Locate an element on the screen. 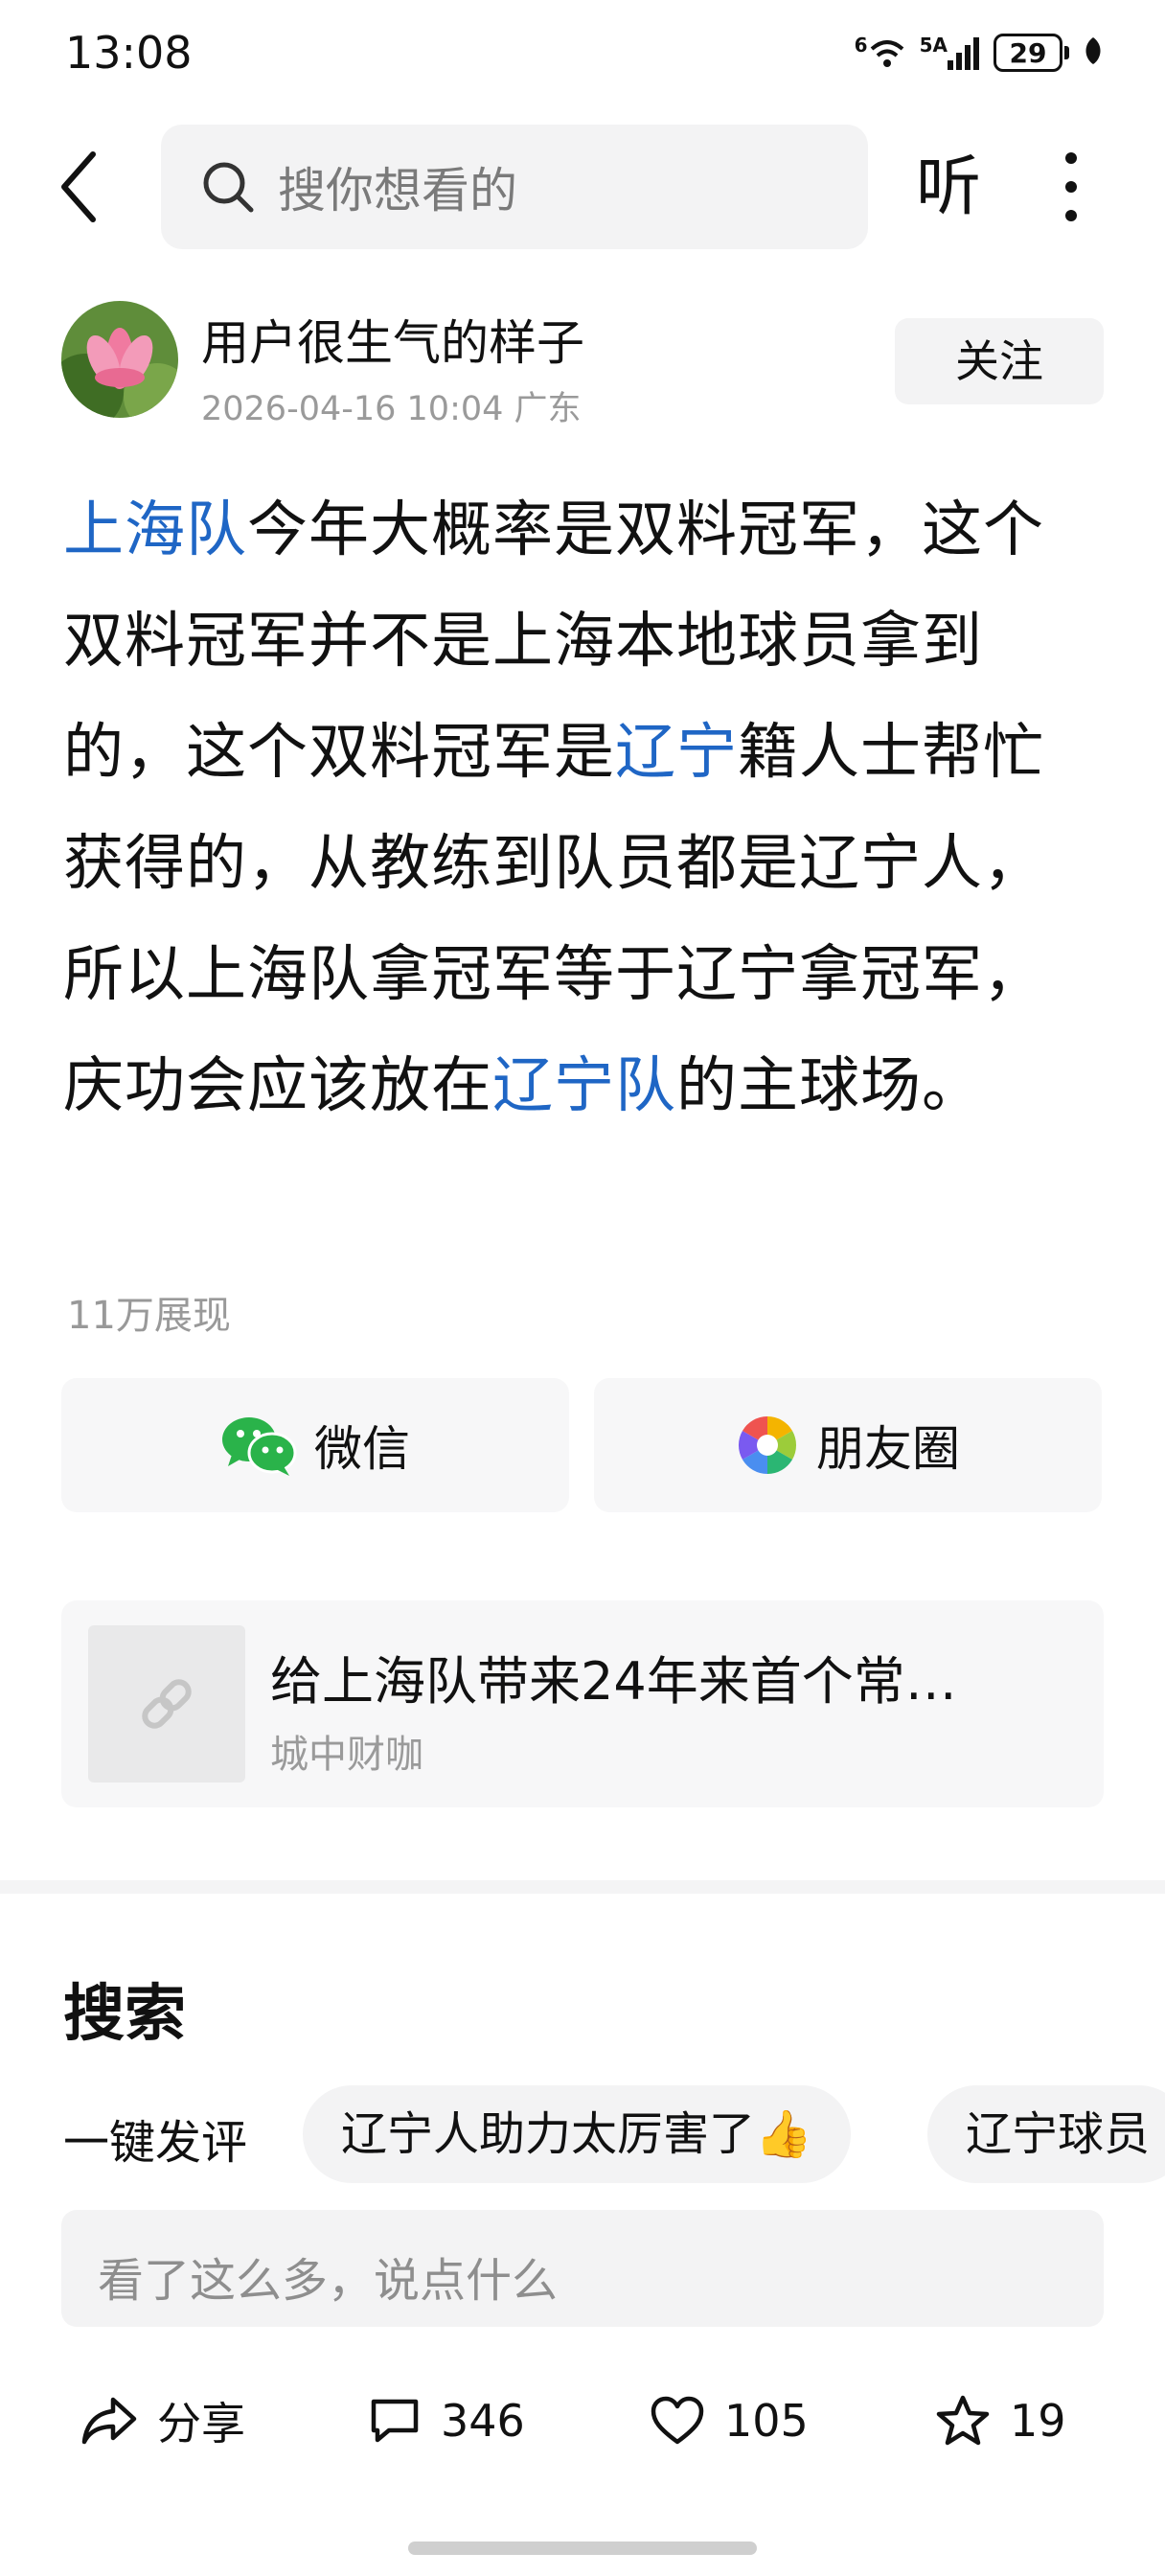  post-meta: 2026-04-16 10:04 广东 is located at coordinates (392, 409).